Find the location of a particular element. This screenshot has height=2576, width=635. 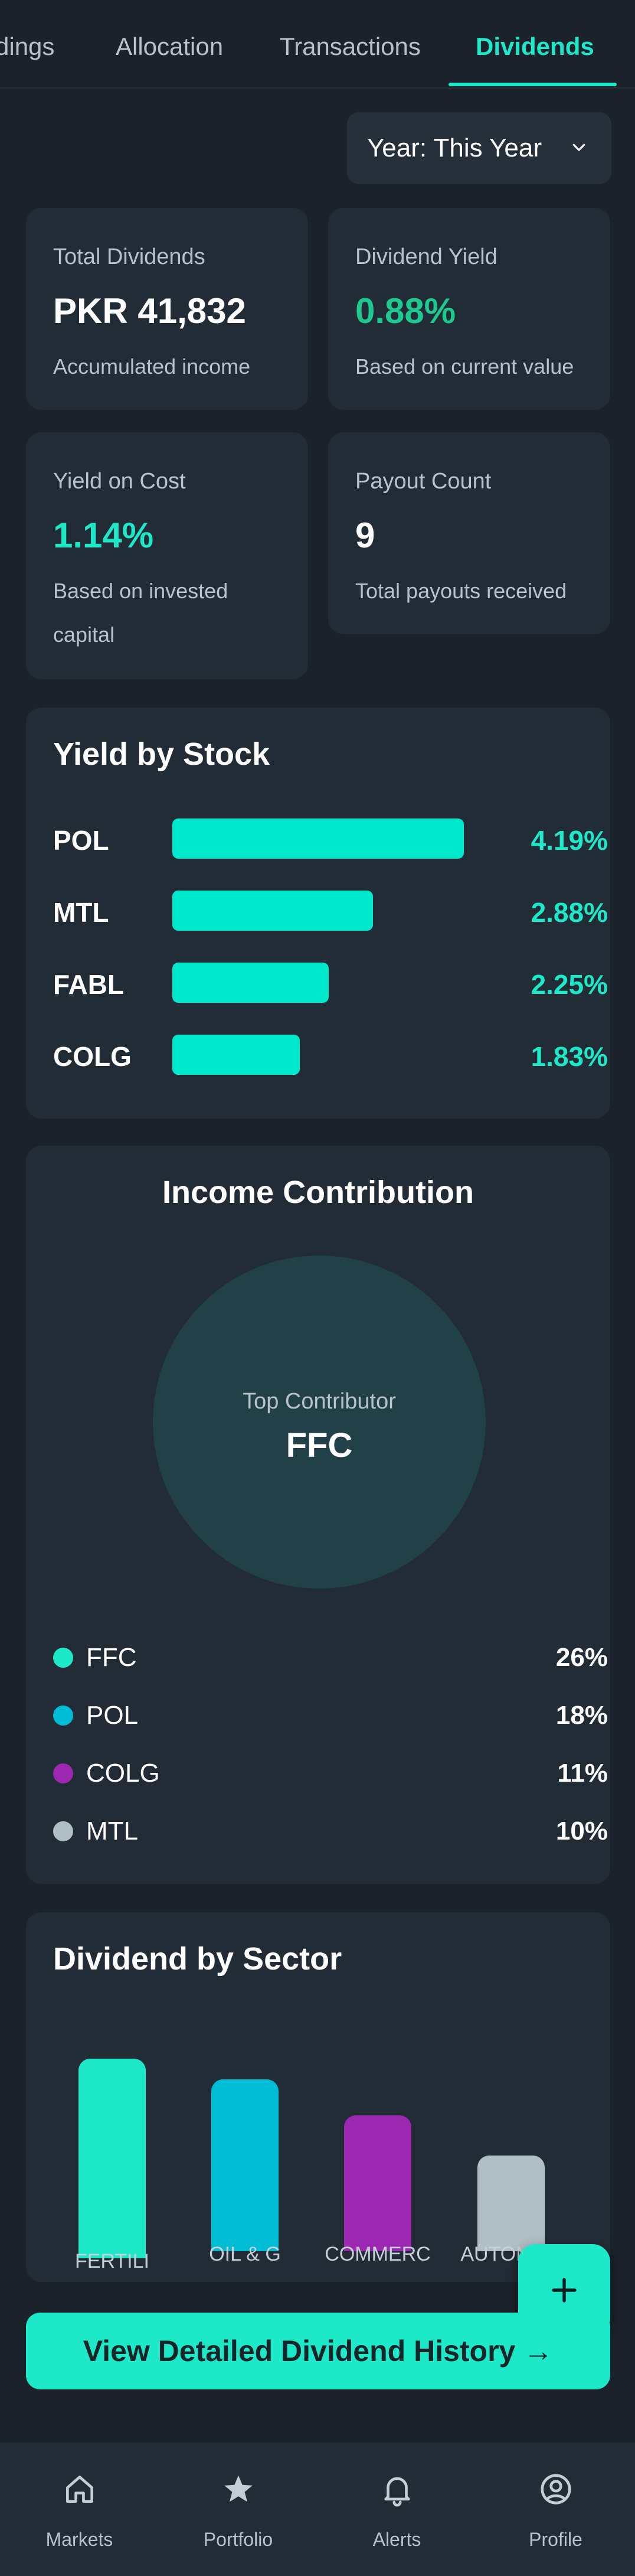

home-icon is located at coordinates (79, 2490).